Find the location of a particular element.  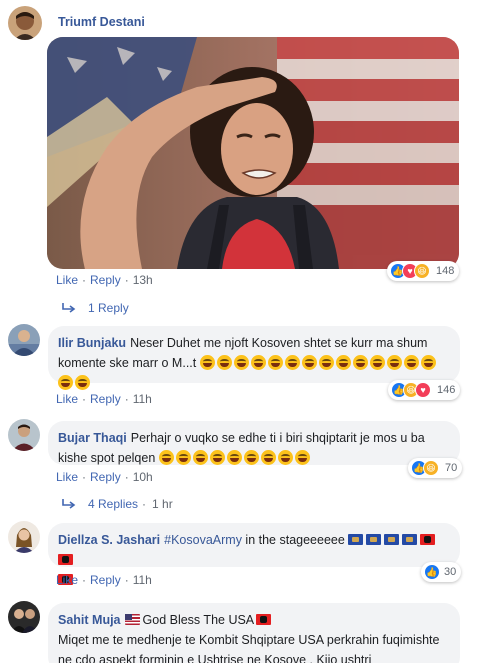

comment-author: Ilir Bunjaku is located at coordinates (92, 343).